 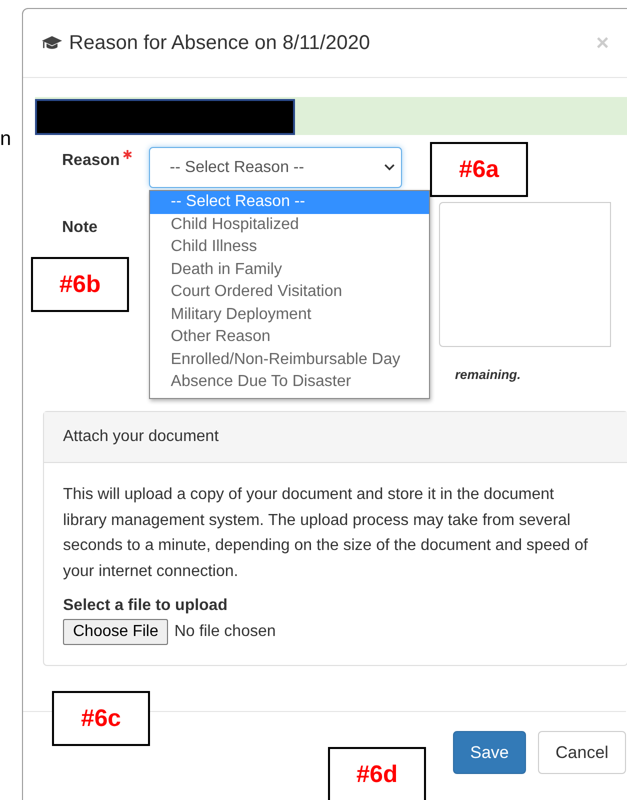 I want to click on modal-title: Reason for Absence on 8/11/2020, so click(x=219, y=43).